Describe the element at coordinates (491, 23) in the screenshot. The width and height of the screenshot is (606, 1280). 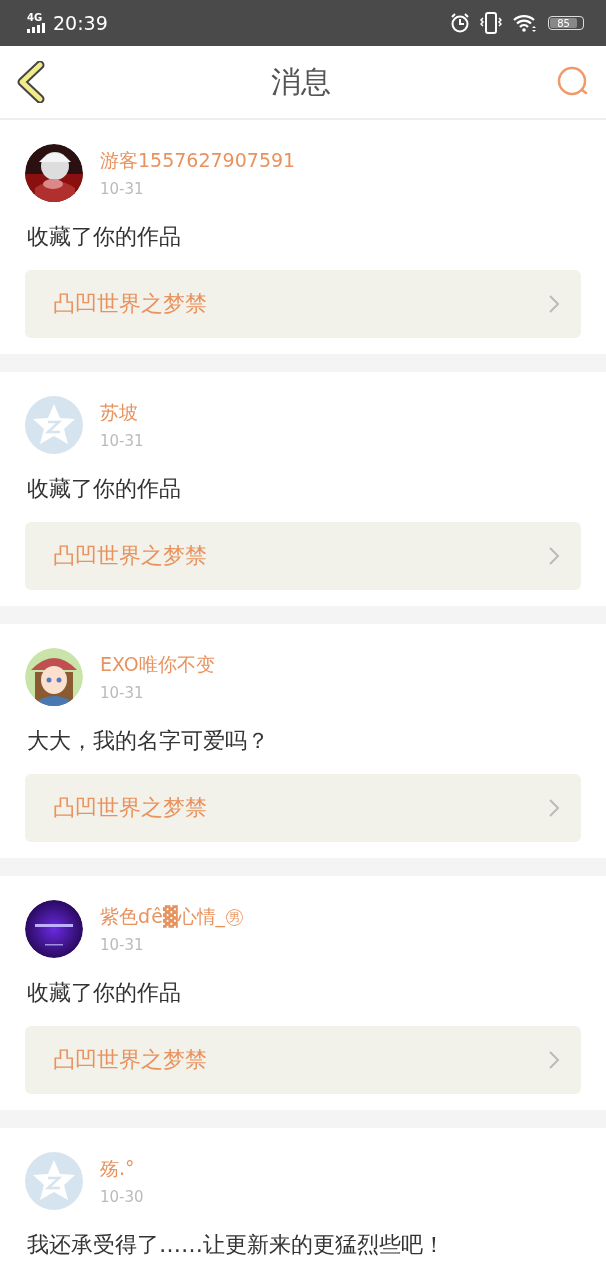
I see `vibrate-icon` at that location.